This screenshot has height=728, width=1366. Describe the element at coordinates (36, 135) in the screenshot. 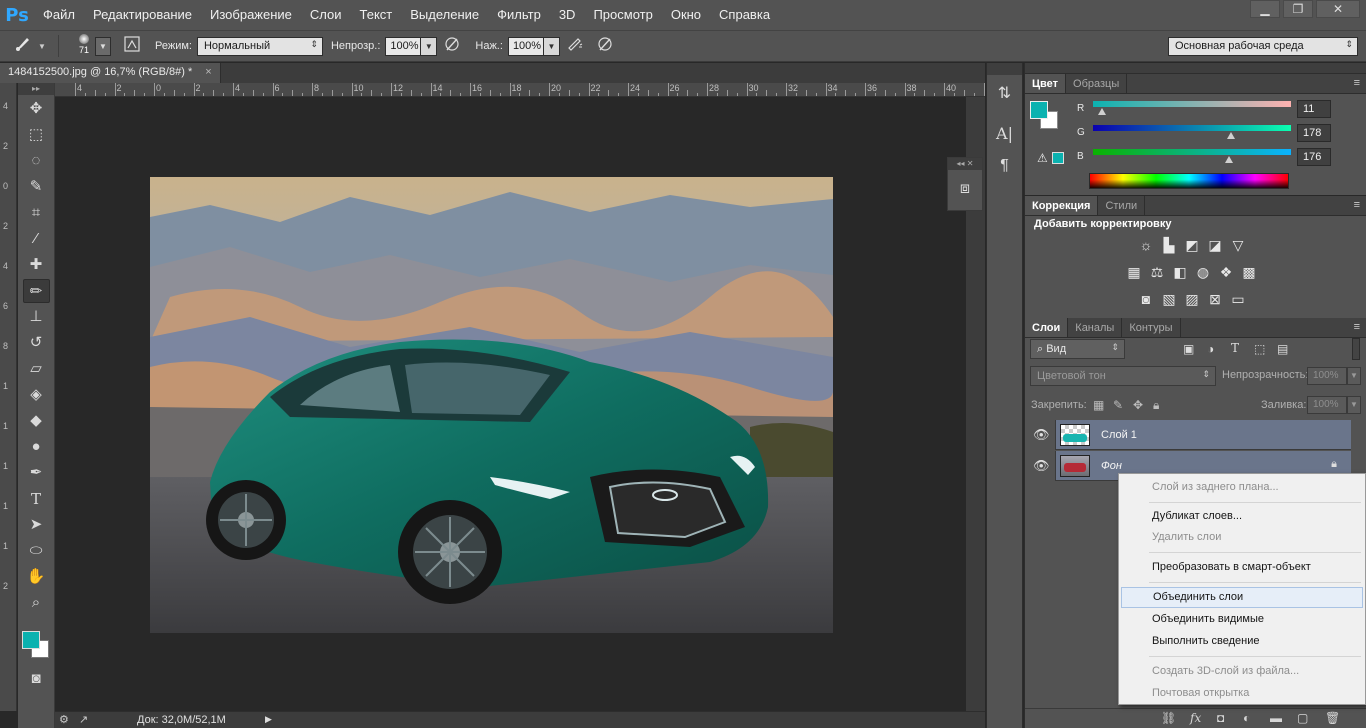

I see `marquee-tool-icon: ⬚` at that location.